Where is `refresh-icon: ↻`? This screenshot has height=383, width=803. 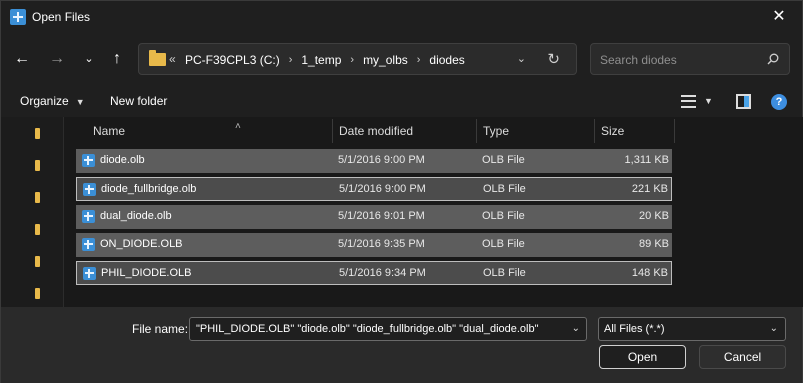 refresh-icon: ↻ is located at coordinates (553, 59).